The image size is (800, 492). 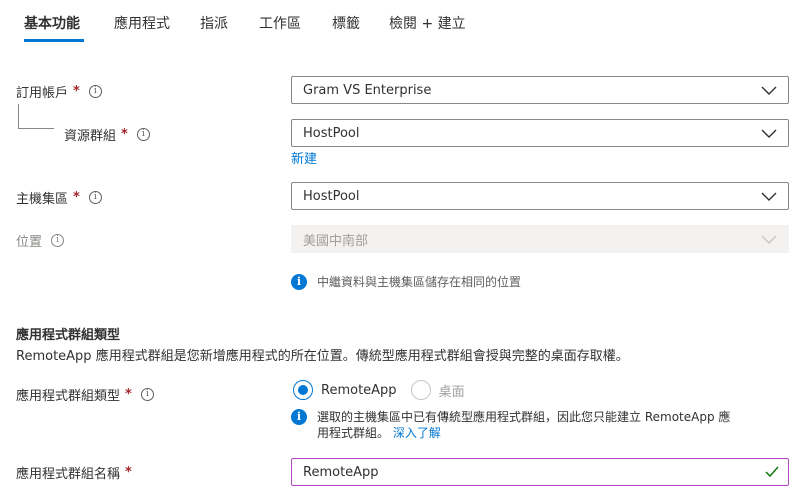 I want to click on tab-basics: 基本功能, so click(x=52, y=23).